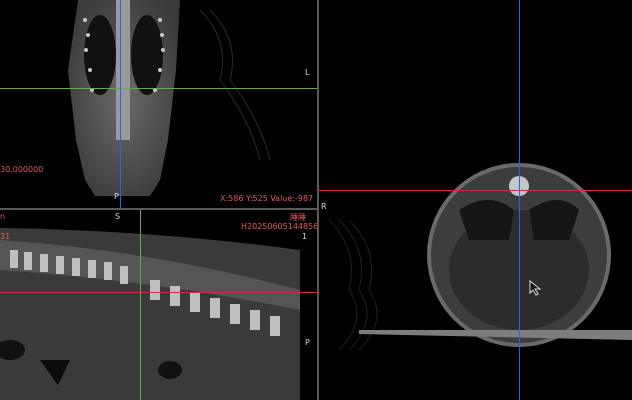 Image resolution: width=632 pixels, height=400 pixels. What do you see at coordinates (324, 206) in the screenshot?
I see `orientation-label-right: R` at bounding box center [324, 206].